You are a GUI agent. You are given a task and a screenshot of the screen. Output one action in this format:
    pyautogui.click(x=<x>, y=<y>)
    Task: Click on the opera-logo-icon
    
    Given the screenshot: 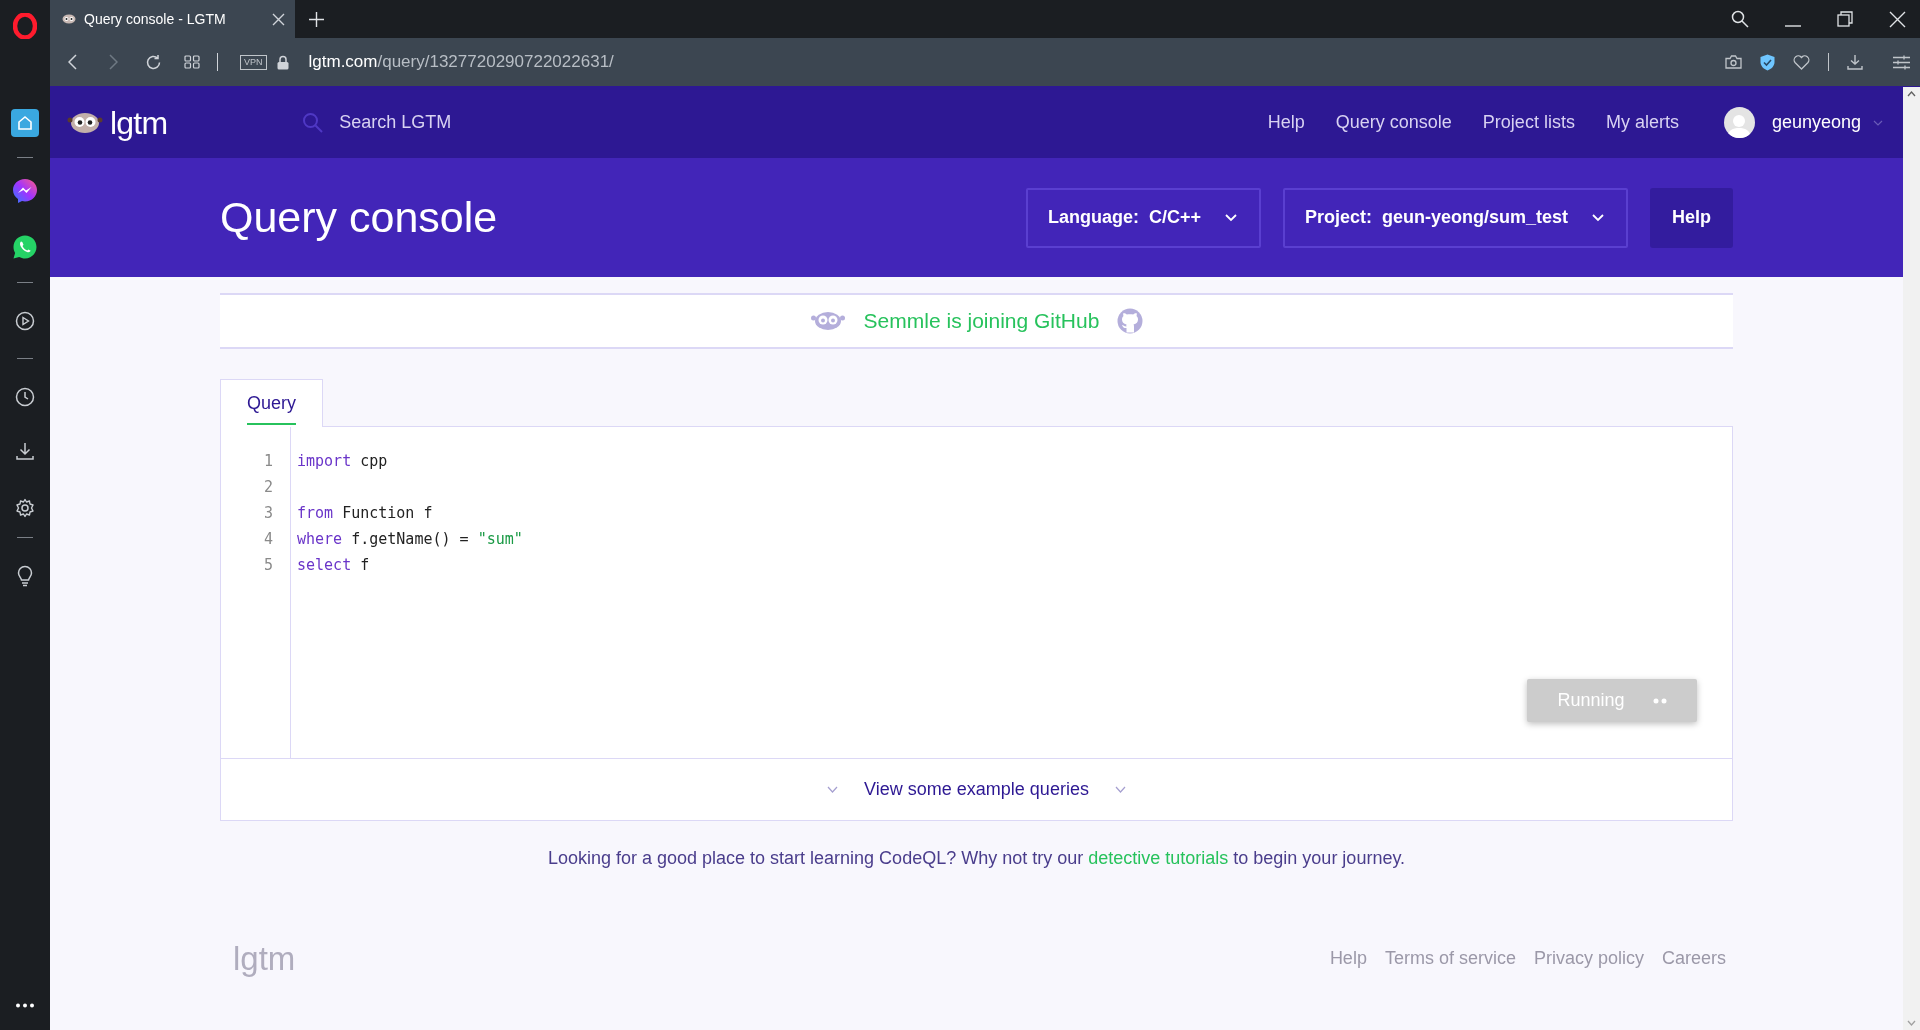 What is the action you would take?
    pyautogui.click(x=25, y=26)
    